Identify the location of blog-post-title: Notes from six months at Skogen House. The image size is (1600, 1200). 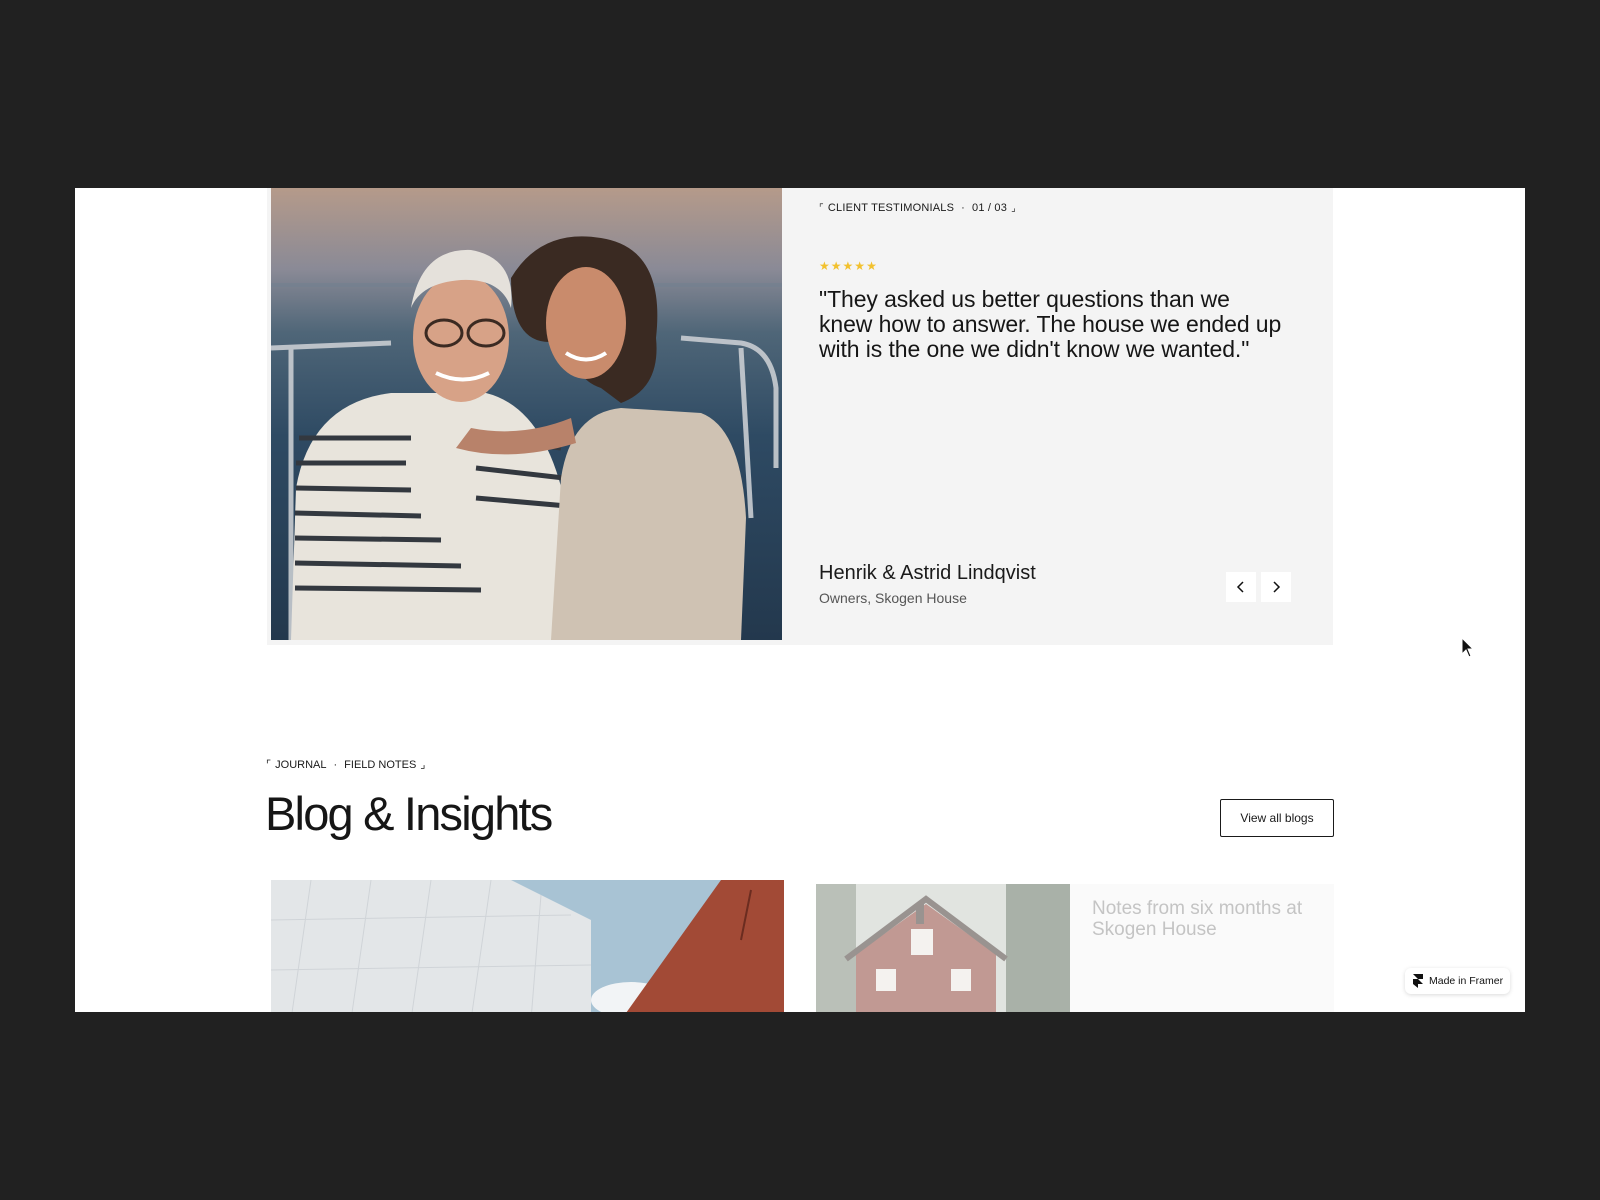
(1197, 919).